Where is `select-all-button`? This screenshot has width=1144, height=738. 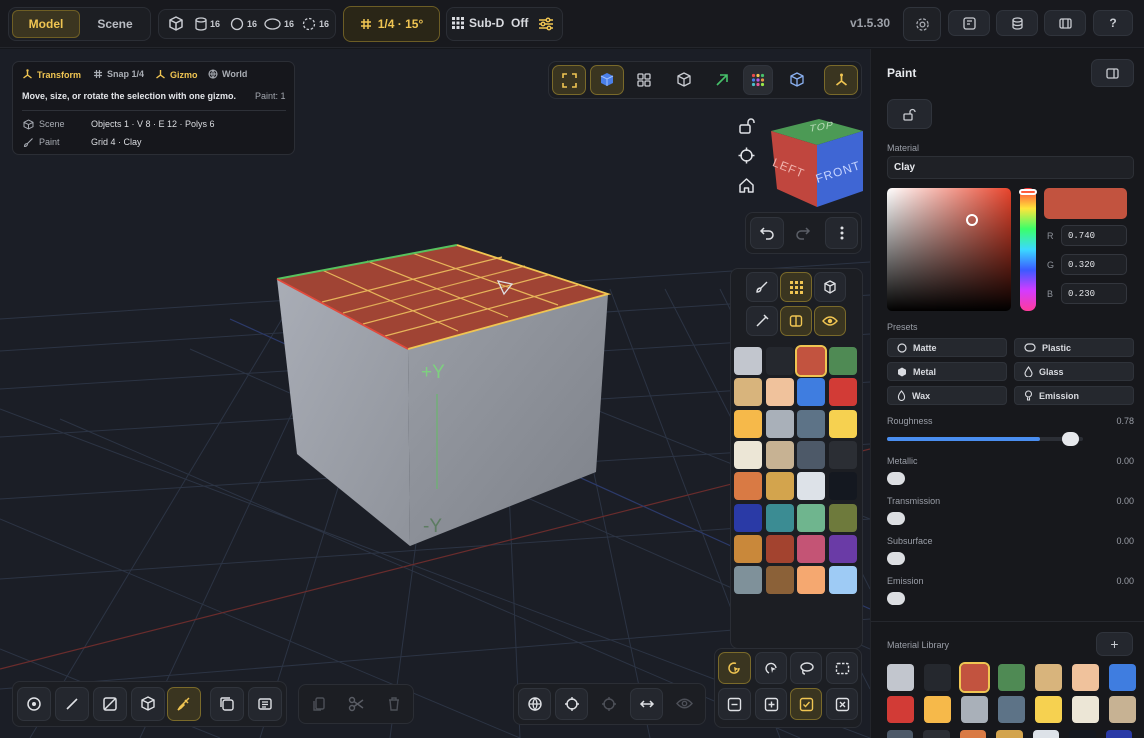 select-all-button is located at coordinates (806, 704).